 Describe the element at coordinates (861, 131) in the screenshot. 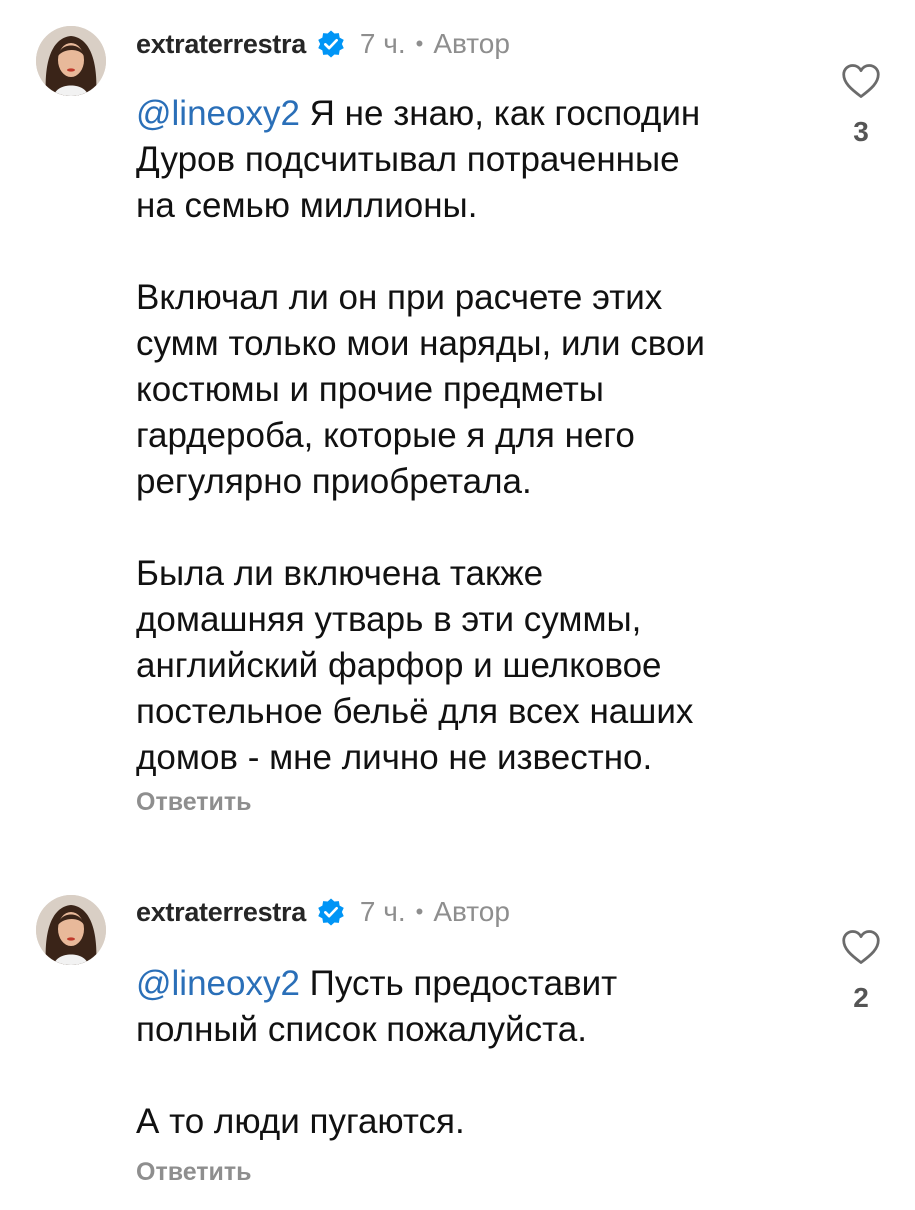

I see `like-count: 3` at that location.